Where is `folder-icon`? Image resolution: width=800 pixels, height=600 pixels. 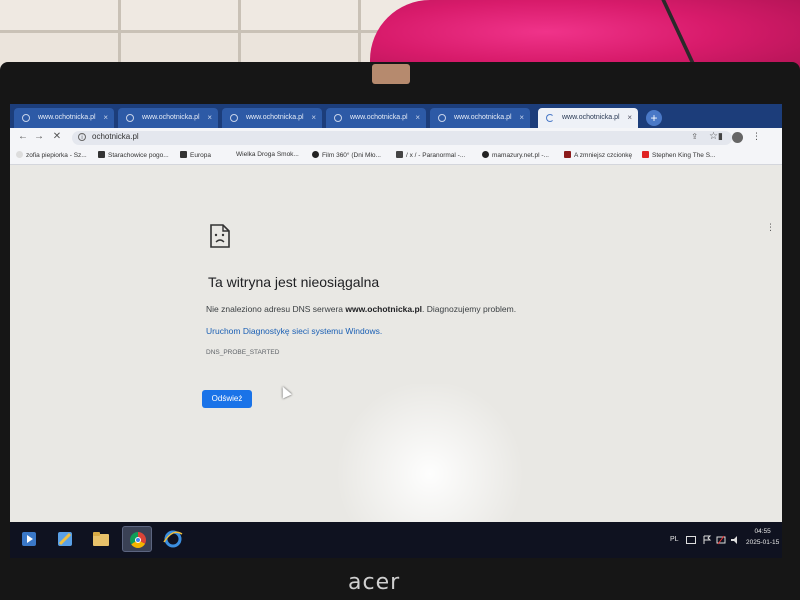 folder-icon is located at coordinates (101, 539).